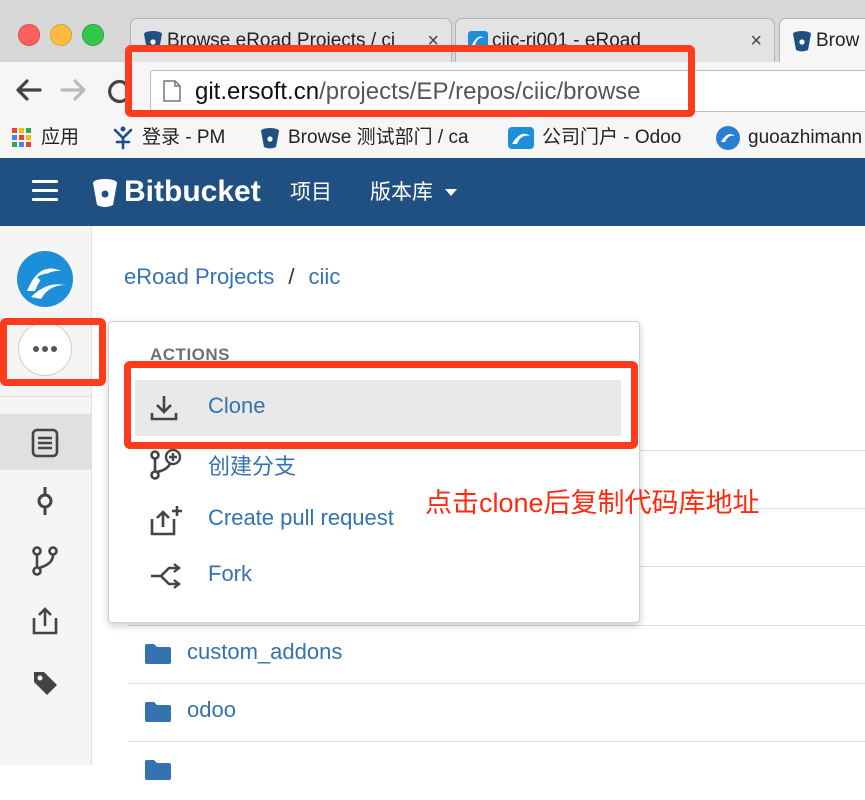  I want to click on bookmark-guoazhimann: guoazhimann, so click(789, 138).